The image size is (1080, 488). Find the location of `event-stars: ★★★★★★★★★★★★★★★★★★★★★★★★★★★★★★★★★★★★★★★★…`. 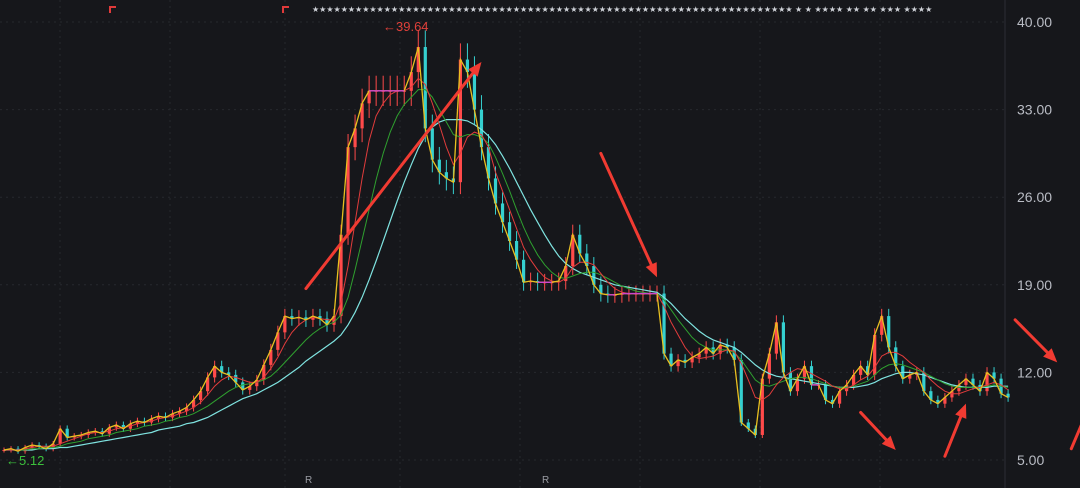

event-stars: ★★★★★★★★★★★★★★★★★★★★★★★★★★★★★★★★★★★★★★★★… is located at coordinates (622, 9).